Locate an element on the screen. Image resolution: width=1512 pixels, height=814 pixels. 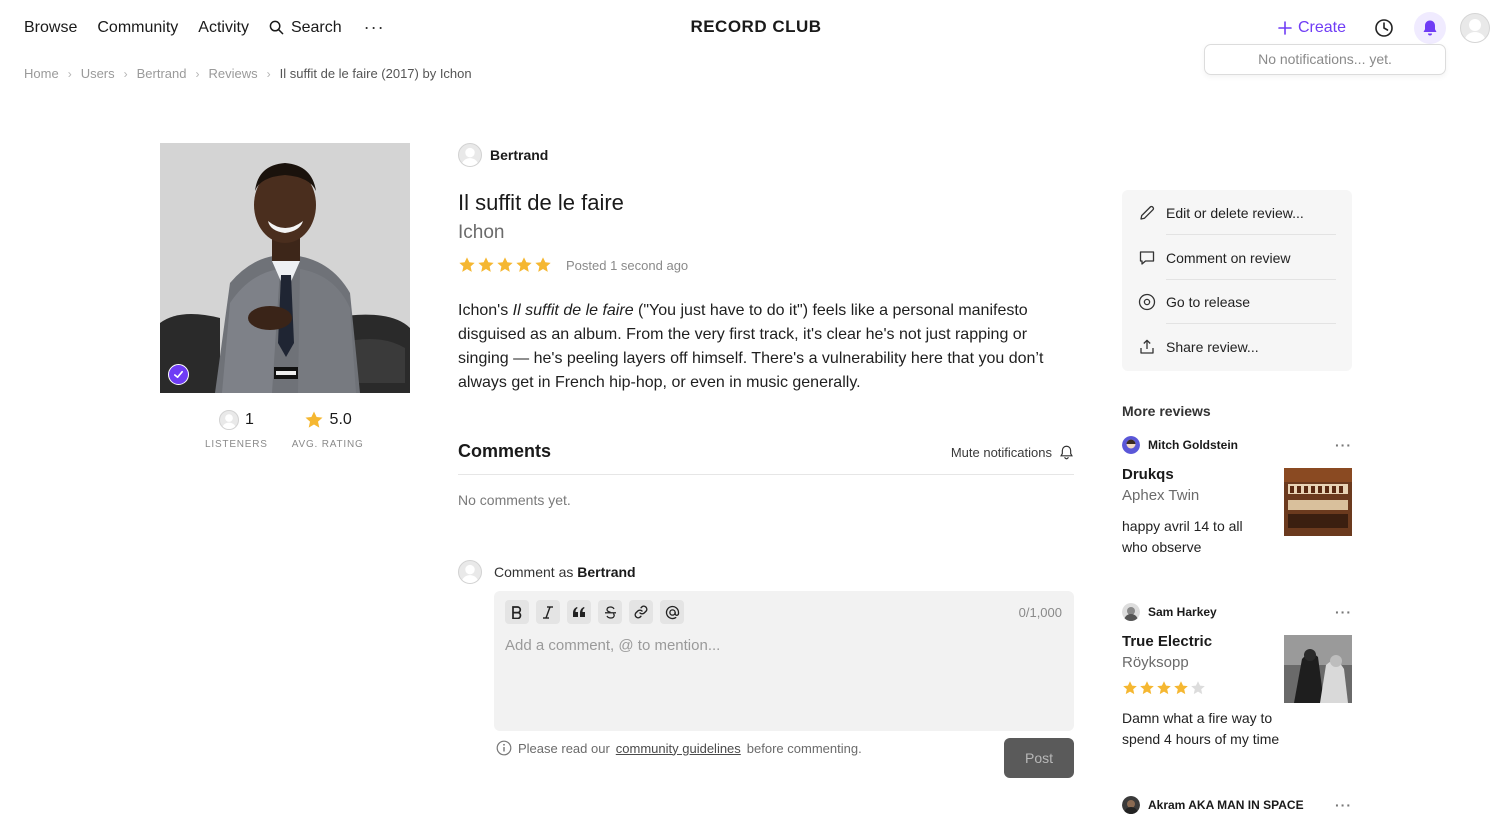
more-review-user: Mitch Goldstein ··· is located at coordinates (1237, 445).